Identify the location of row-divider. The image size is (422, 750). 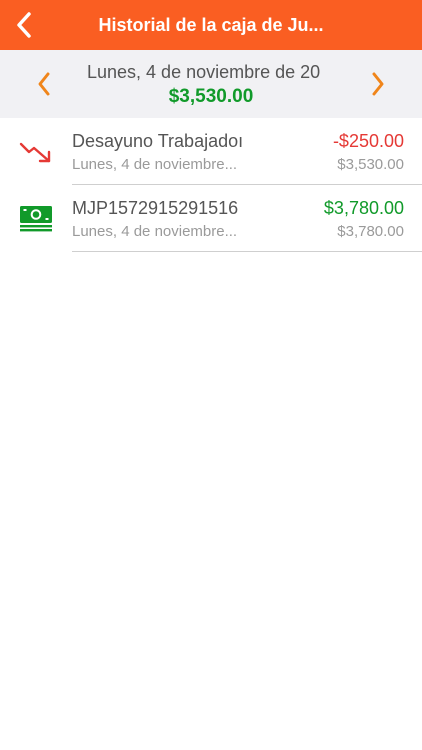
(247, 251).